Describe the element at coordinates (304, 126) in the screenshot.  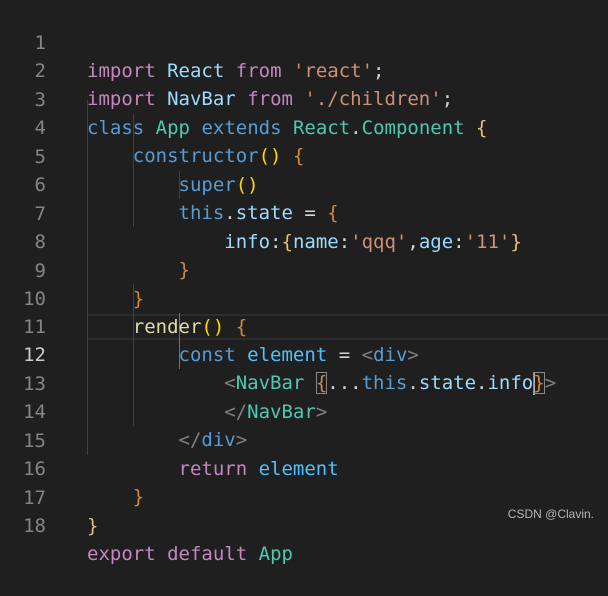
I see `code-line: 4 constructor() {` at that location.